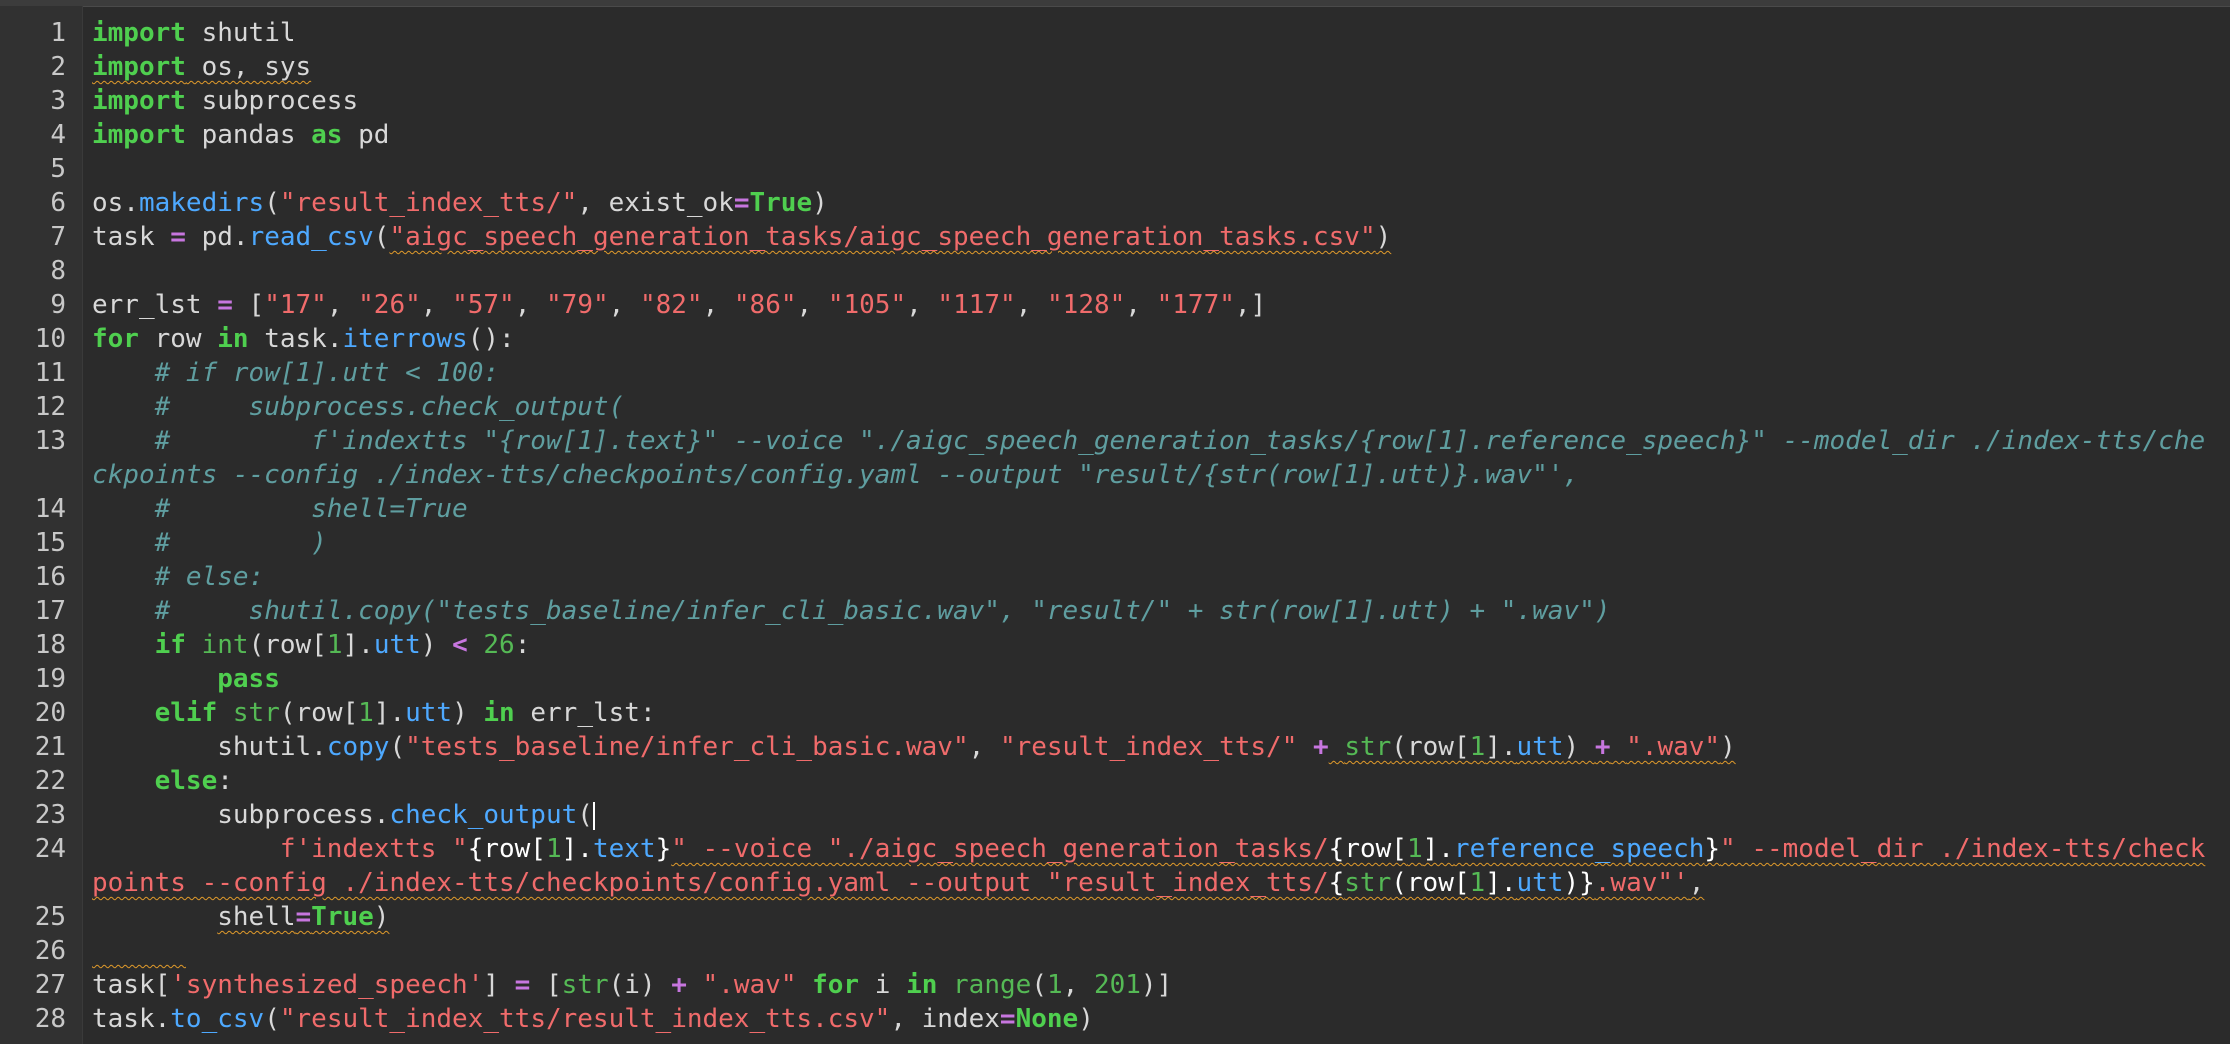  I want to click on attribute-name: utt, so click(1540, 747).